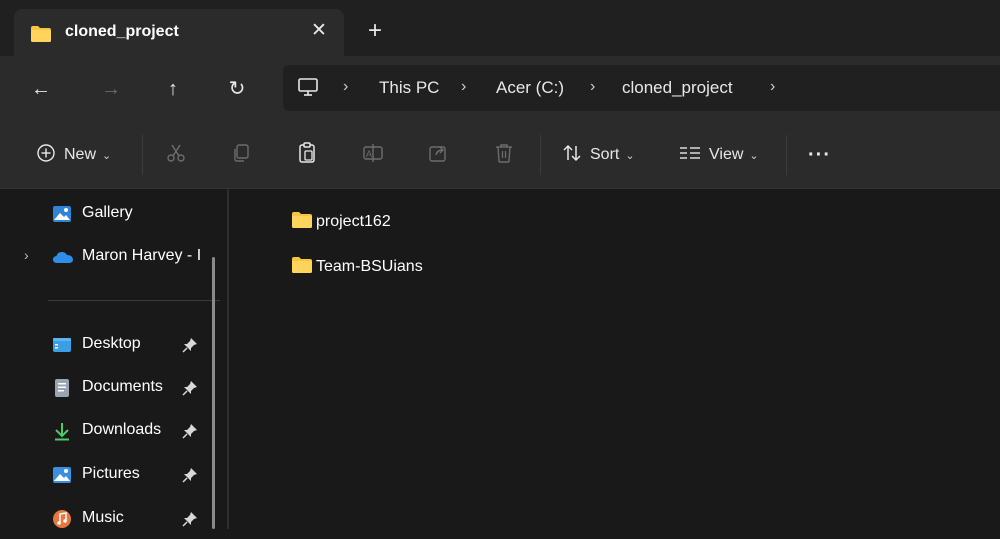 The width and height of the screenshot is (1000, 539). Describe the element at coordinates (134, 300) in the screenshot. I see `sidebar-divider` at that location.